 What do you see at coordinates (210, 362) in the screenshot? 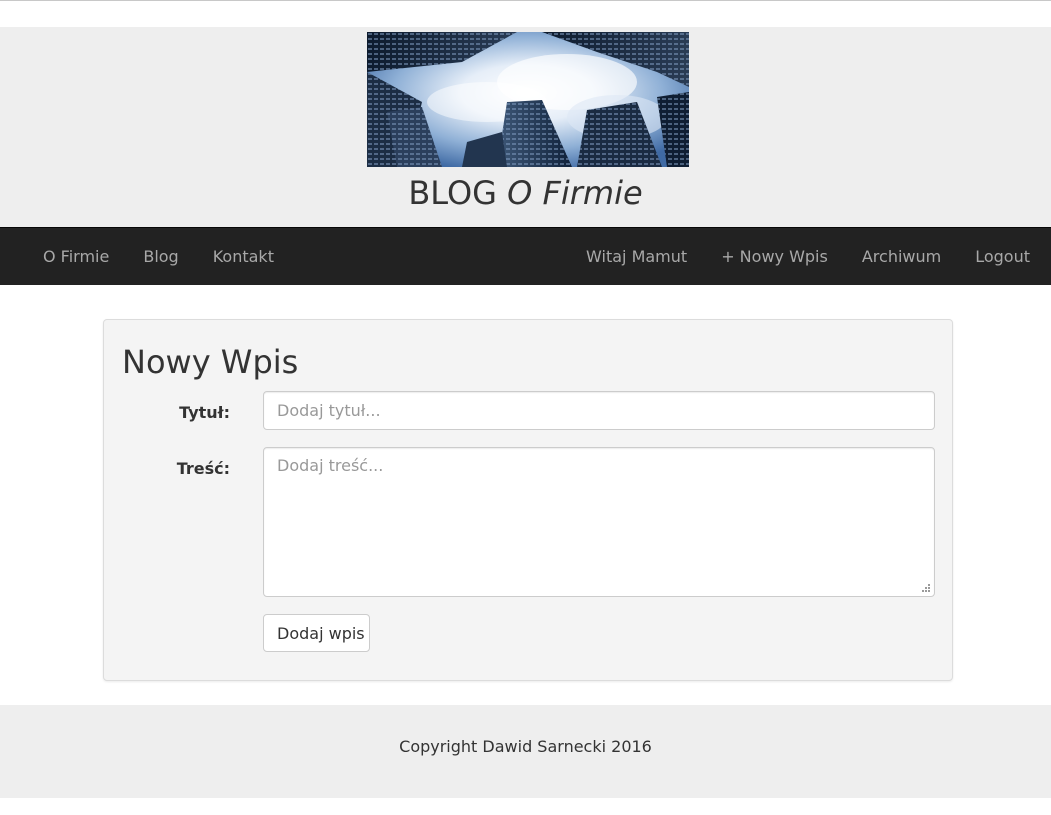
I see `page-title: Nowy Wpis` at bounding box center [210, 362].